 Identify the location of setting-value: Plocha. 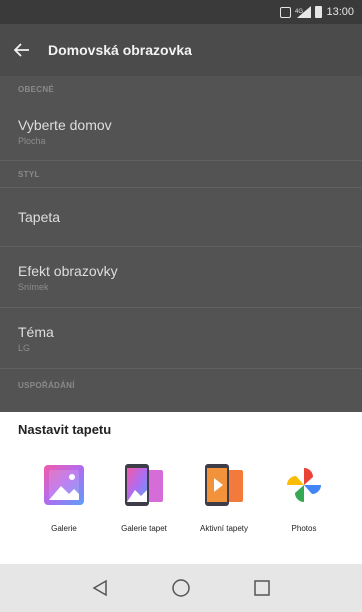
(32, 140).